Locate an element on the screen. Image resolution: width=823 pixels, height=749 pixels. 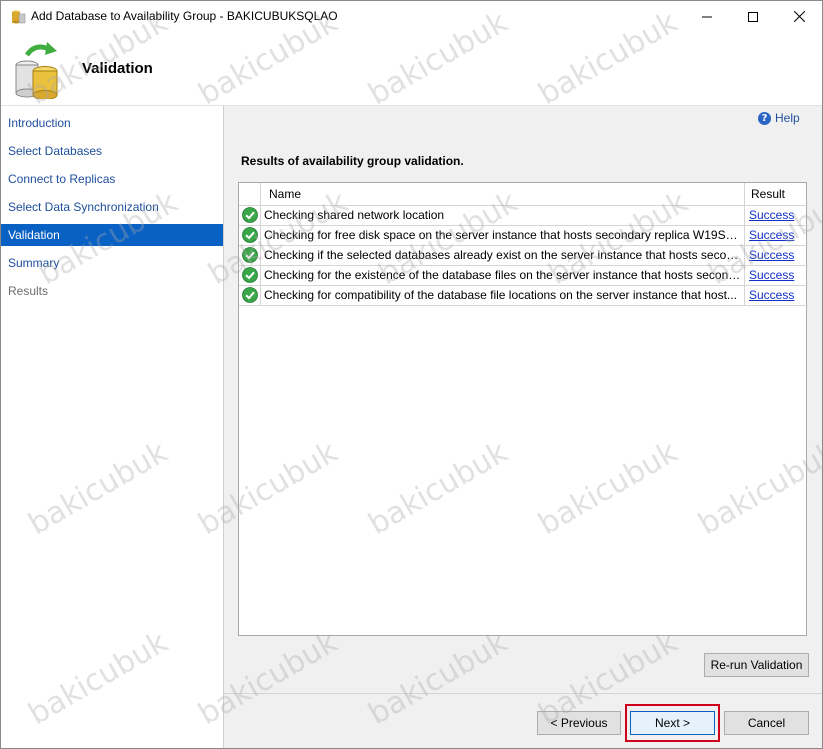
help-icon: ? is located at coordinates (764, 118).